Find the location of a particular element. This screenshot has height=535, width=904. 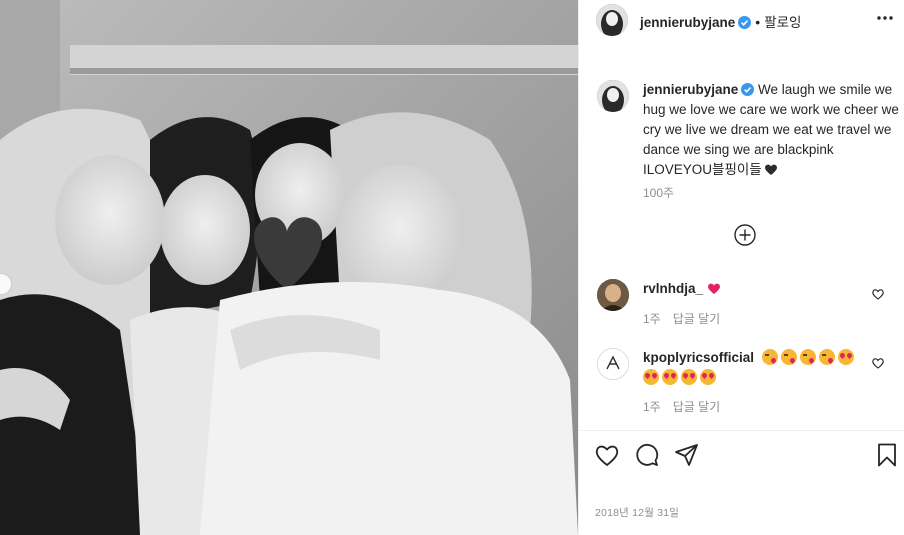

post-header: jennierubyjane • 팔로잉 is located at coordinates (741, 20).